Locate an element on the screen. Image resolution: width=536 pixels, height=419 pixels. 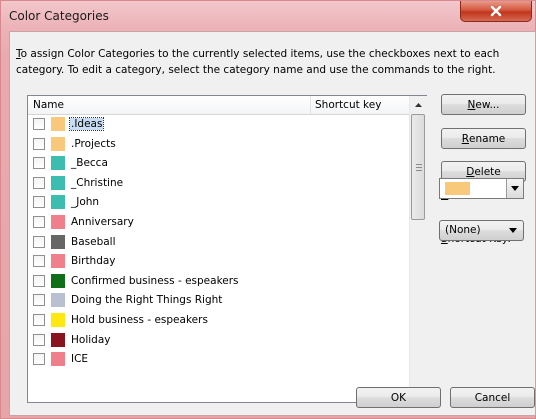
color-picker is located at coordinates (481, 188).